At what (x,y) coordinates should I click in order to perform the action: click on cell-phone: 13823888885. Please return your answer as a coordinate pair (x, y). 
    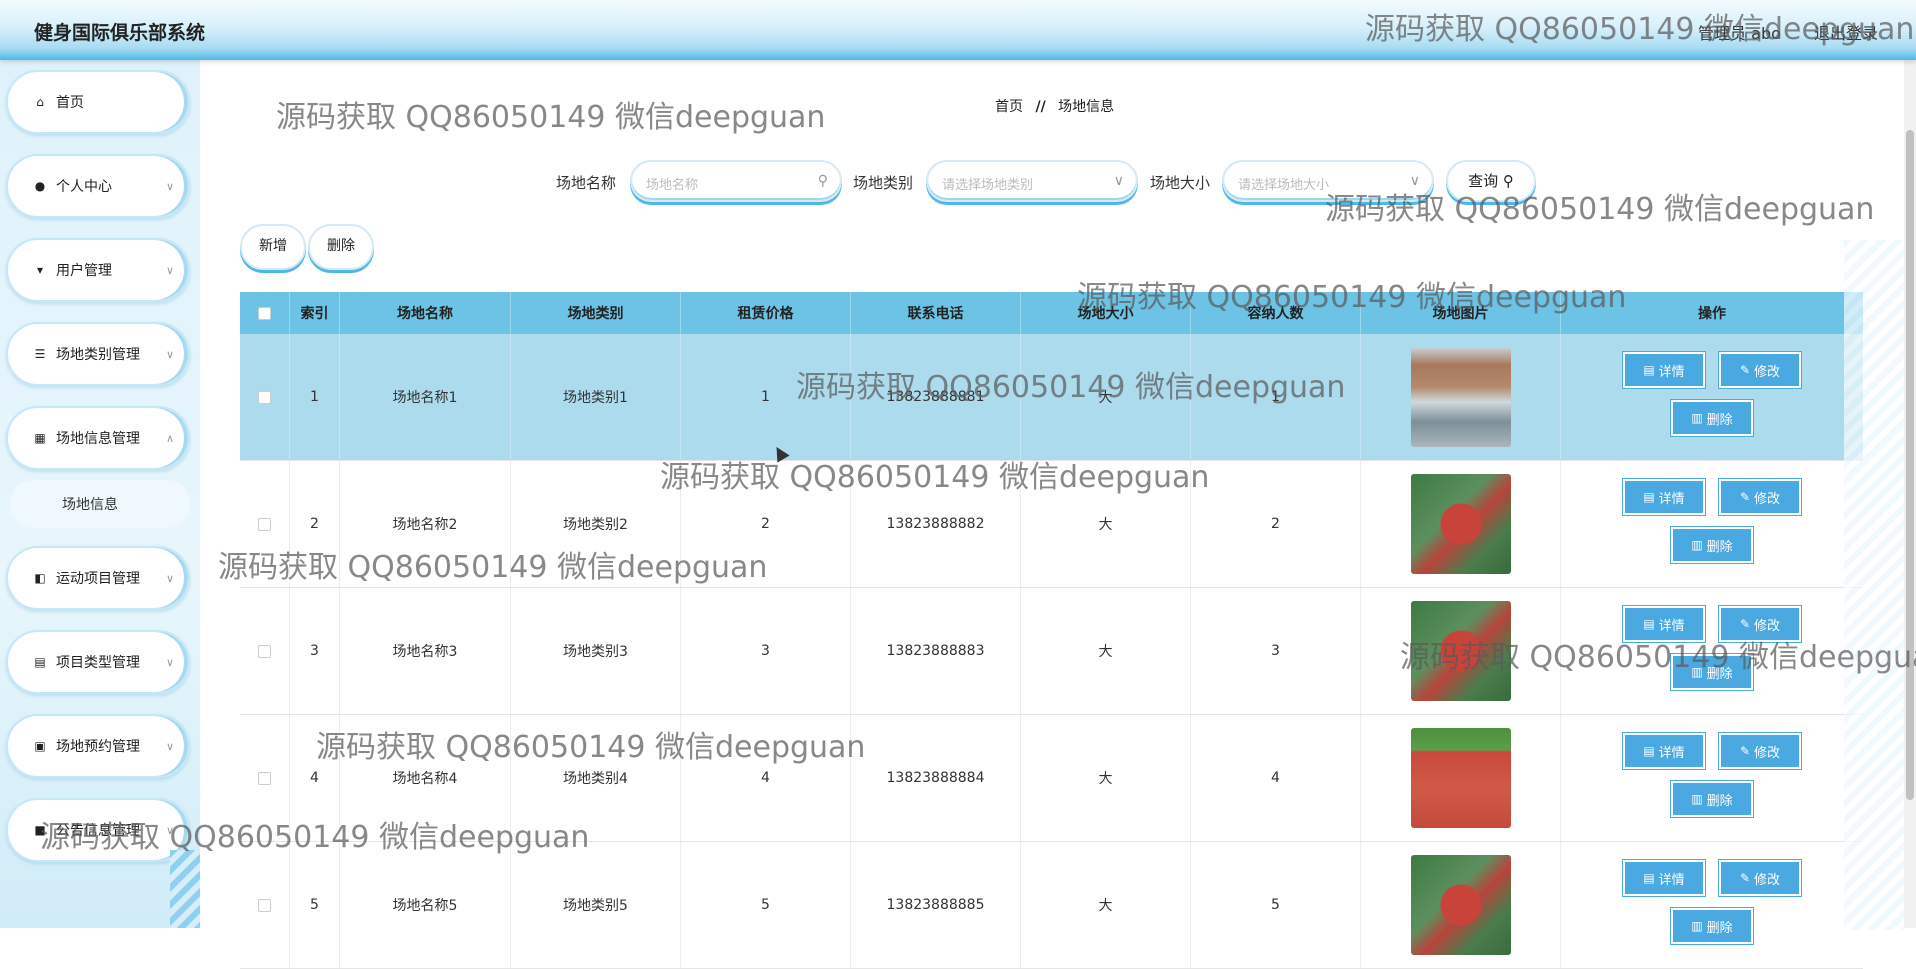
    Looking at the image, I should click on (936, 905).